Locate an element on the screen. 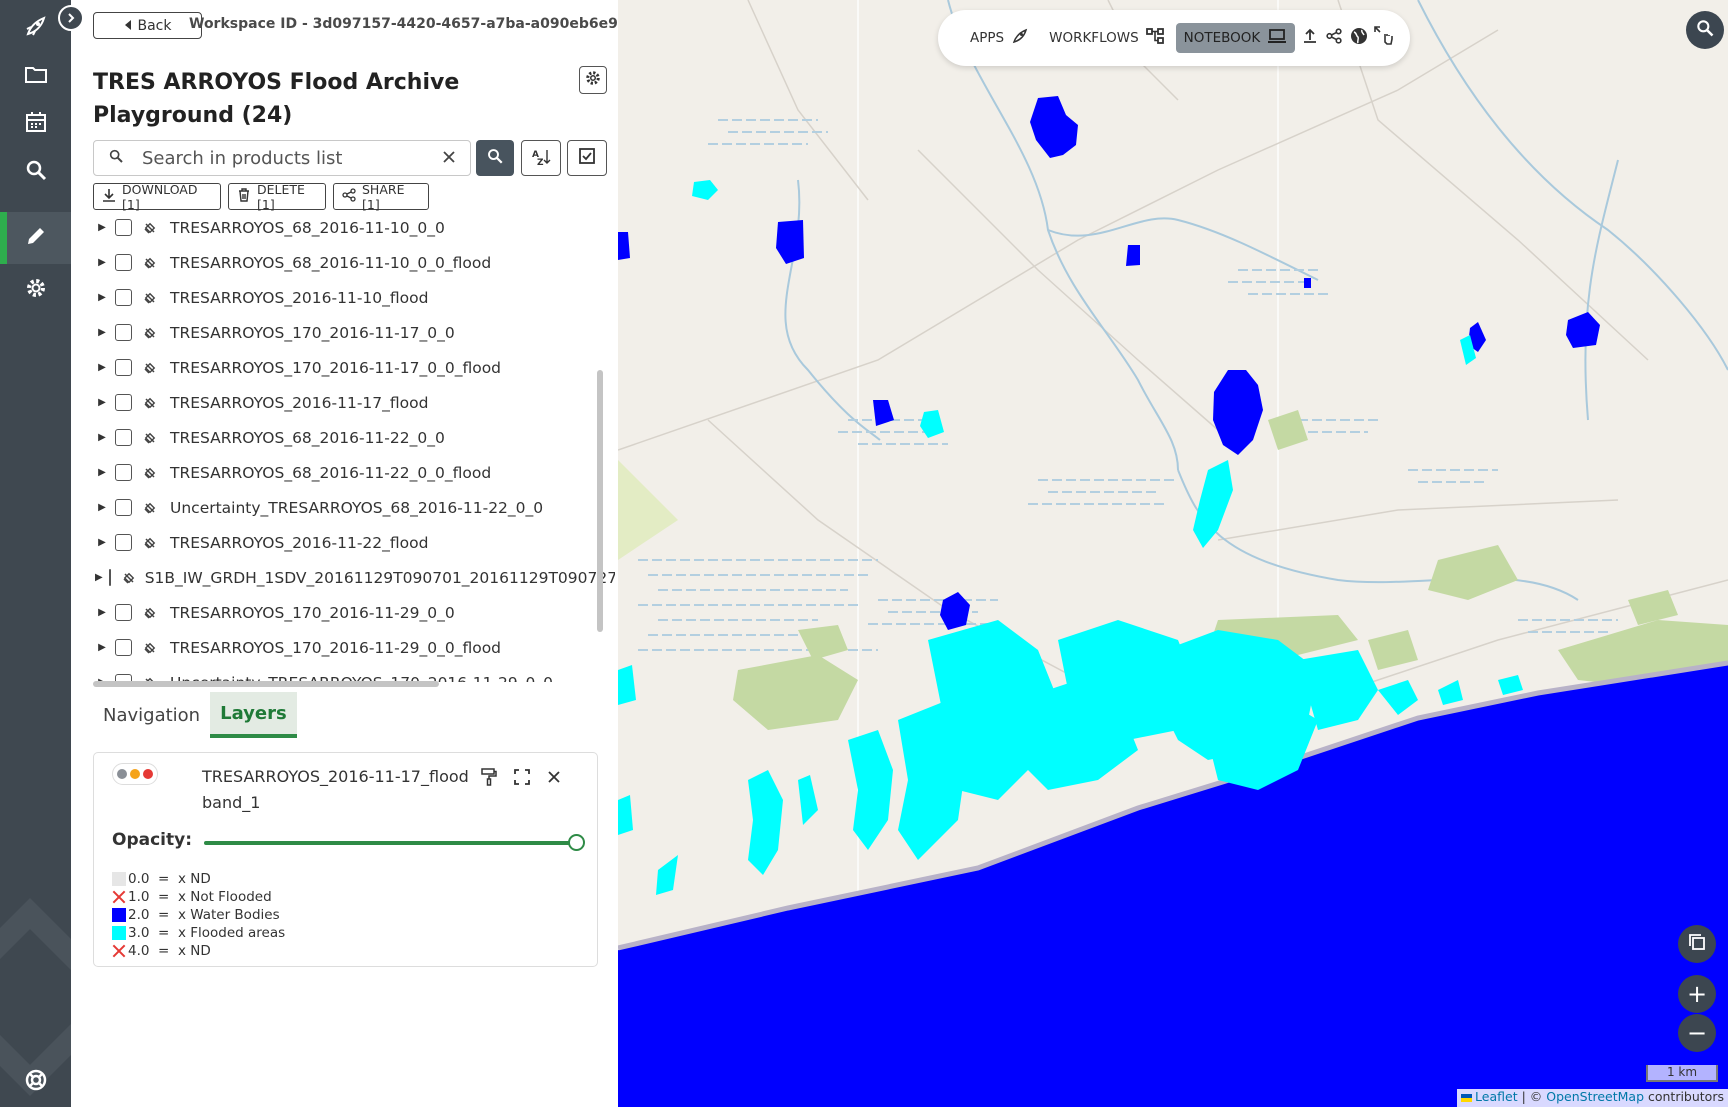  delete-button: DELETE [1] is located at coordinates (277, 196).